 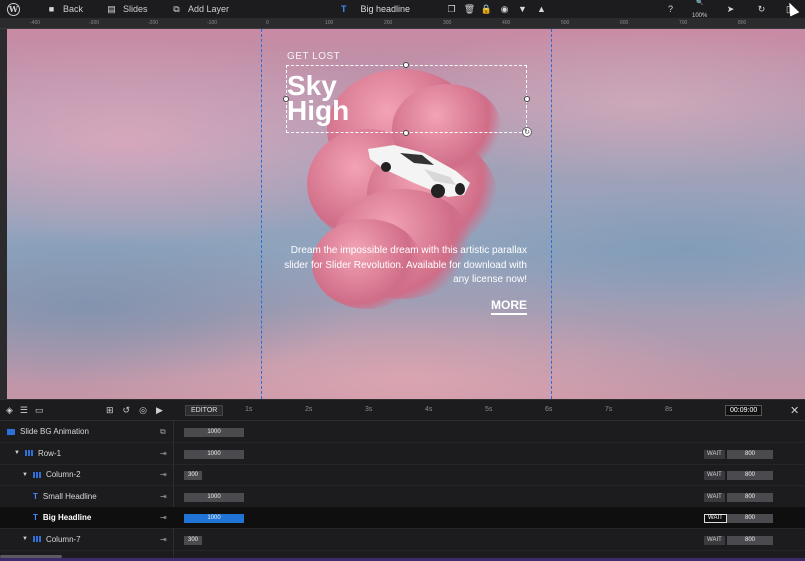 What do you see at coordinates (127, 410) in the screenshot?
I see `loop-icon: ↺` at bounding box center [127, 410].